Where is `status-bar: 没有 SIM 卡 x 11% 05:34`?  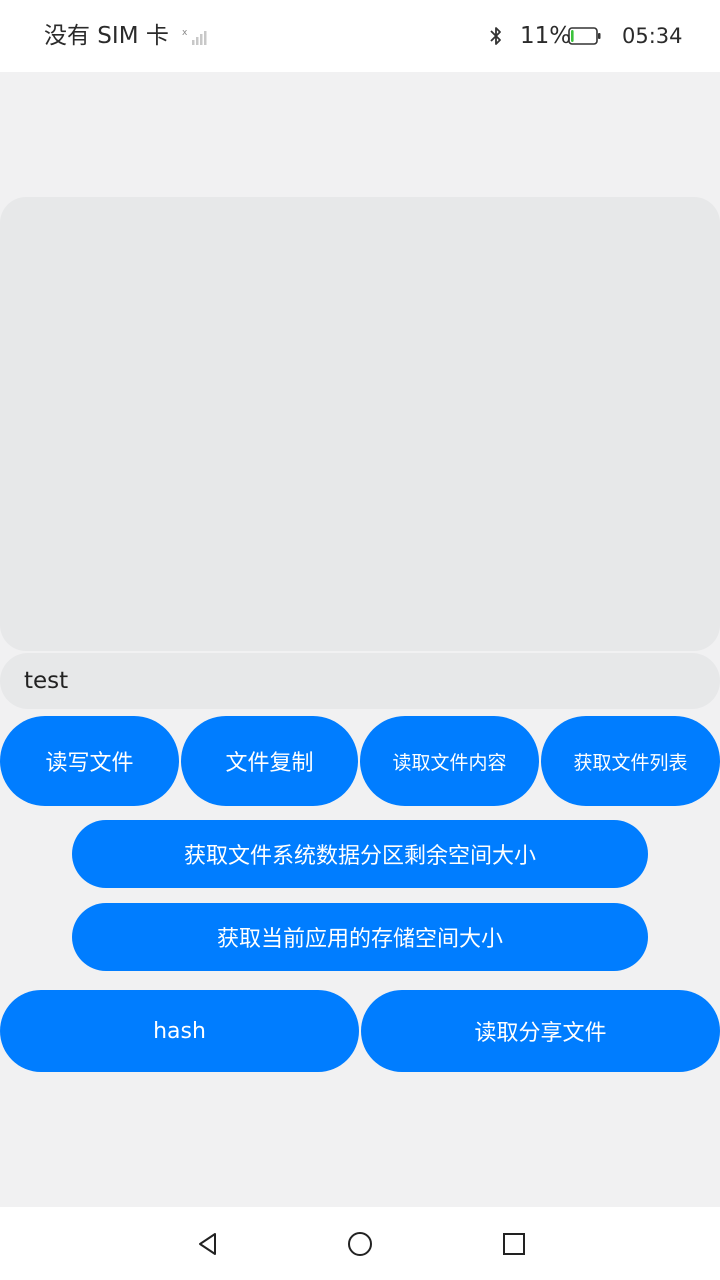 status-bar: 没有 SIM 卡 x 11% 05:34 is located at coordinates (360, 36).